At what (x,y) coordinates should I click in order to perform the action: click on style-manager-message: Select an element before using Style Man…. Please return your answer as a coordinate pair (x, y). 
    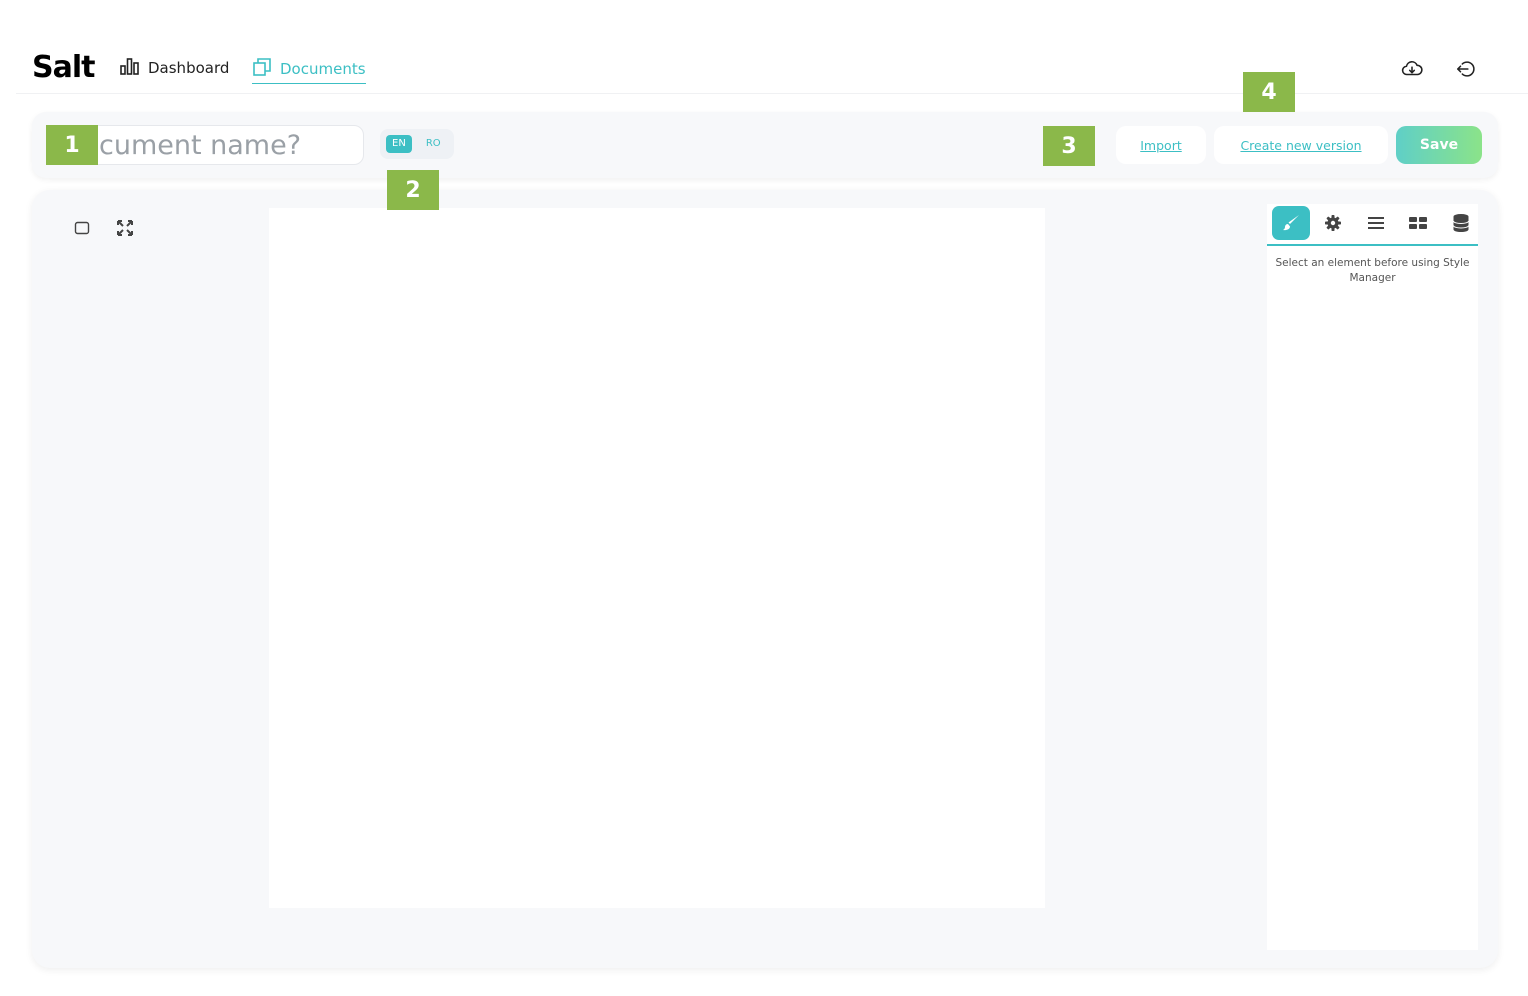
    Looking at the image, I should click on (1372, 270).